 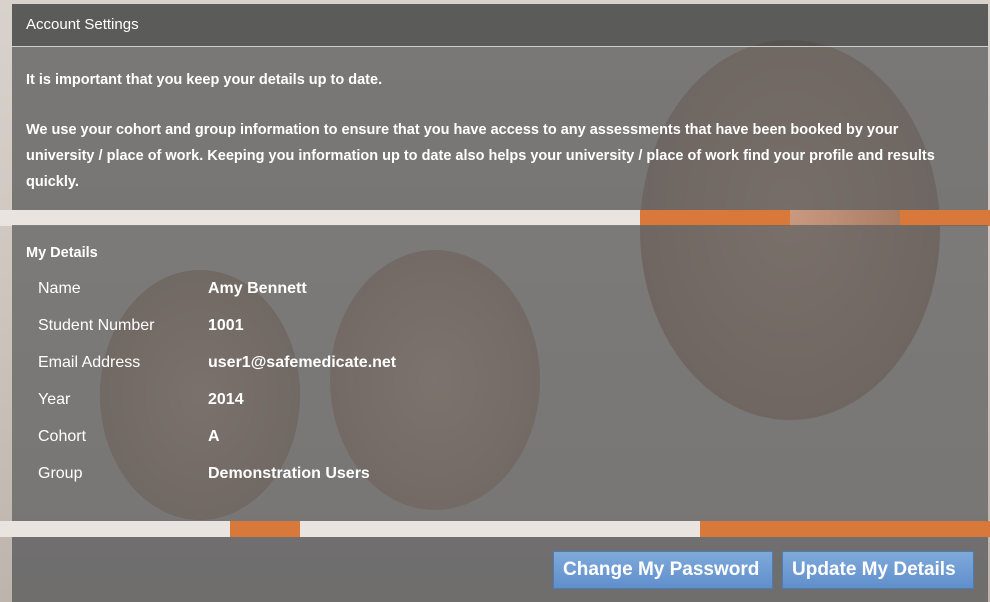 I want to click on my-details-heading: My Details, so click(x=62, y=253).